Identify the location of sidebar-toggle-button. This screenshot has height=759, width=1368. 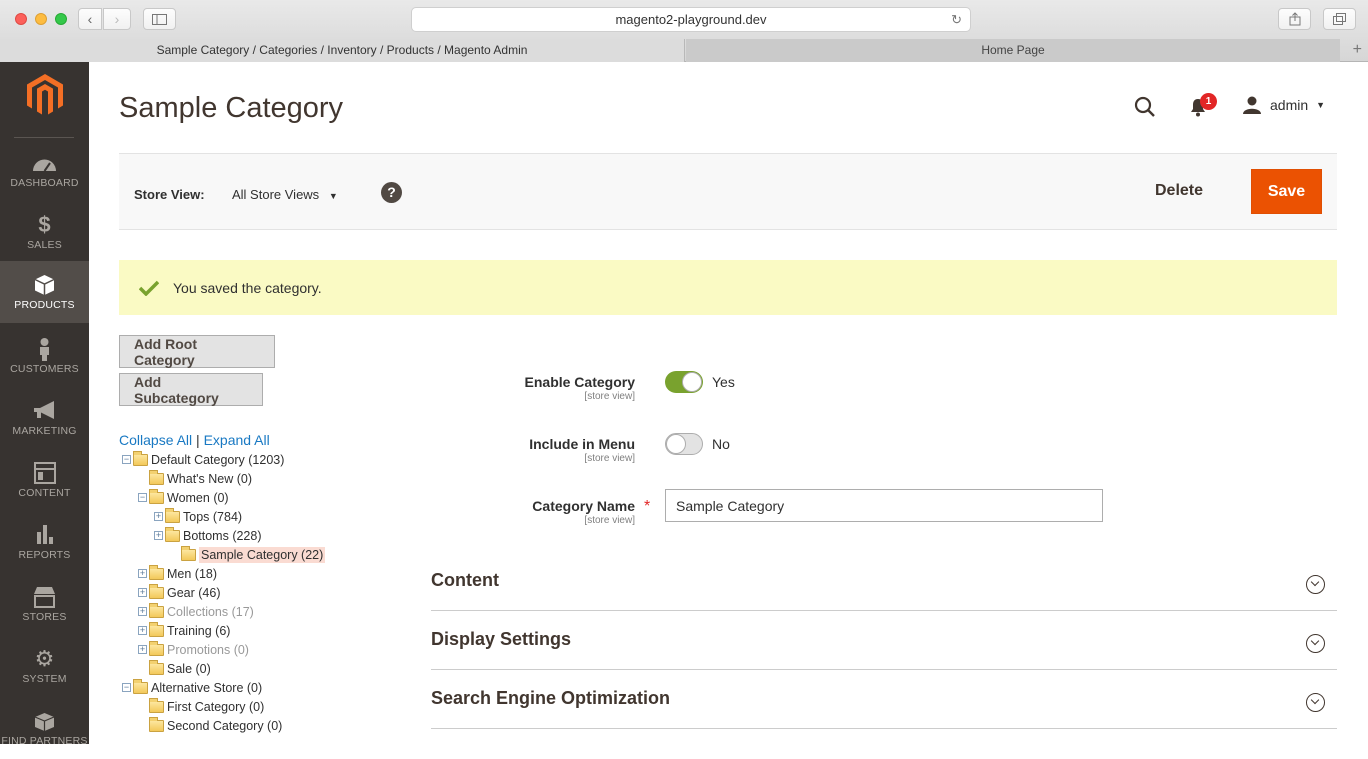
(159, 19).